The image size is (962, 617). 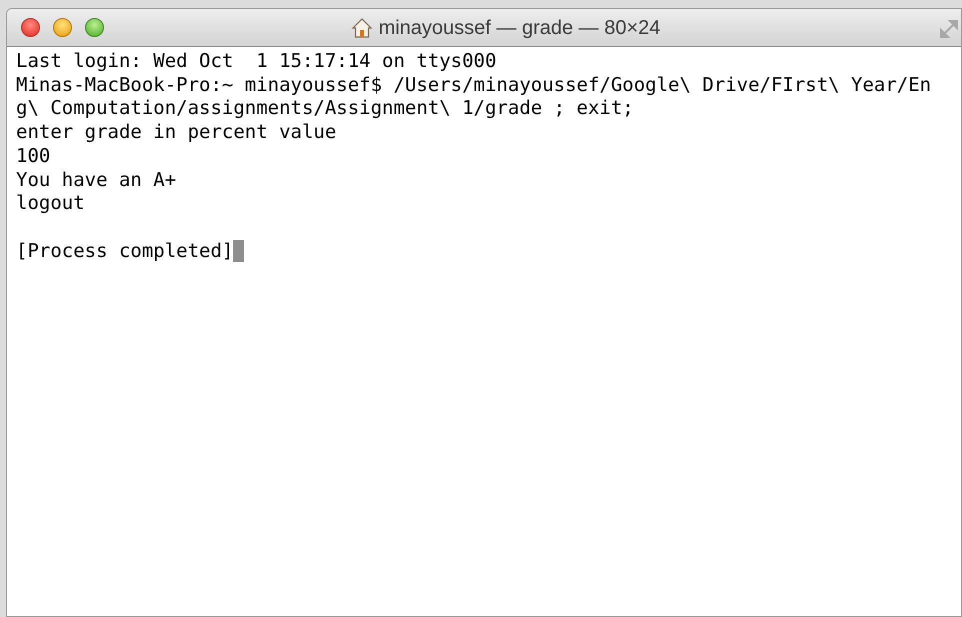 I want to click on terminal-line: enter grade in percent value, so click(x=176, y=133).